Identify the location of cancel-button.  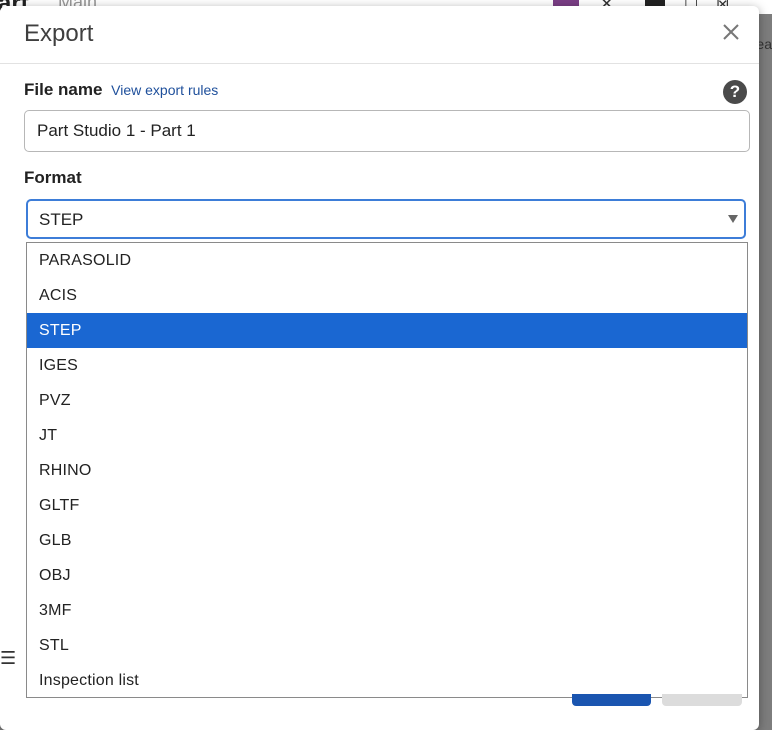
(702, 700).